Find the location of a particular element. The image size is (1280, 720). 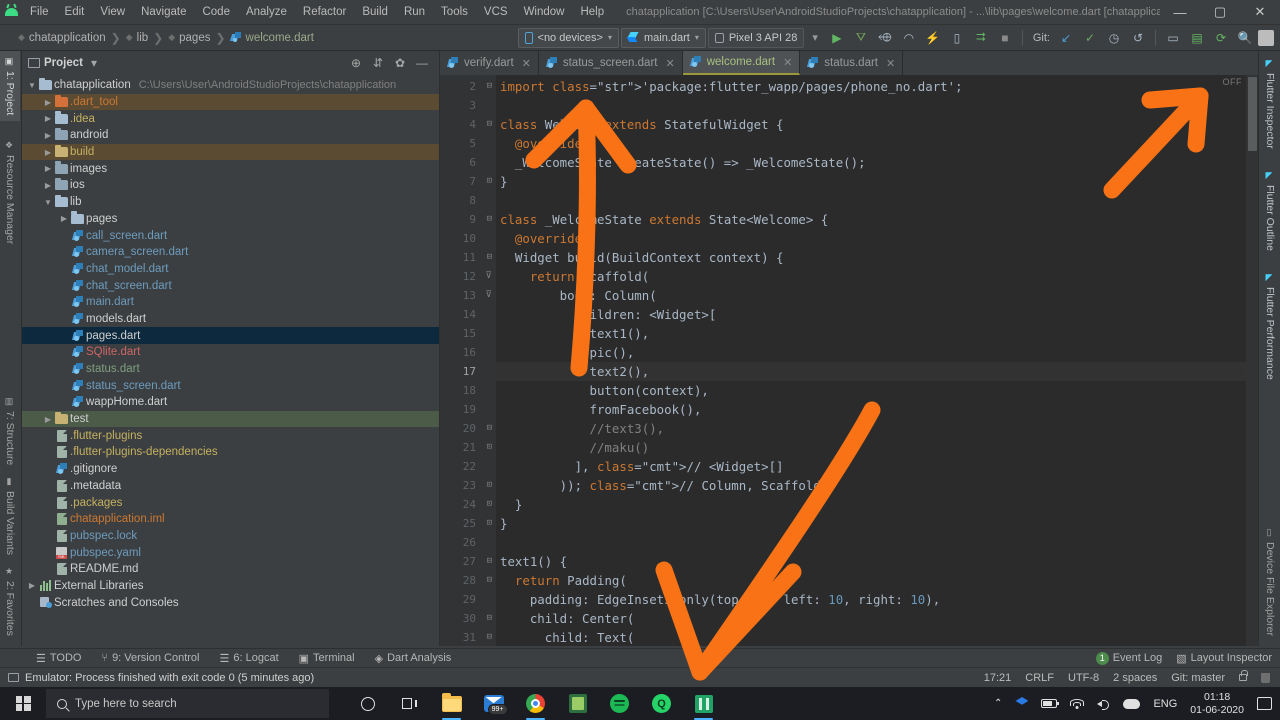

rail-tab-flutter-performance: ◤ Flutter Performance is located at coordinates (1270, 326).